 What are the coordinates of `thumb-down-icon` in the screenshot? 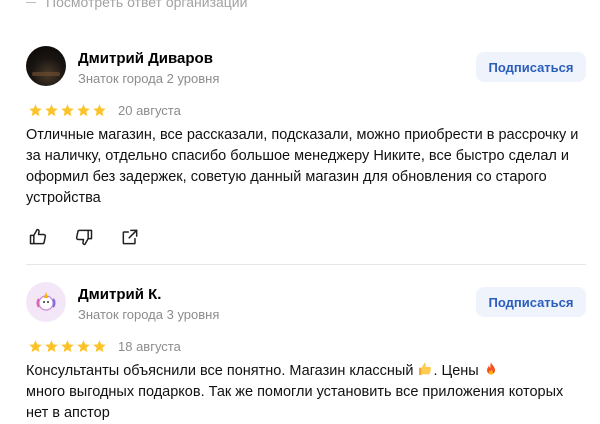 It's located at (84, 237).